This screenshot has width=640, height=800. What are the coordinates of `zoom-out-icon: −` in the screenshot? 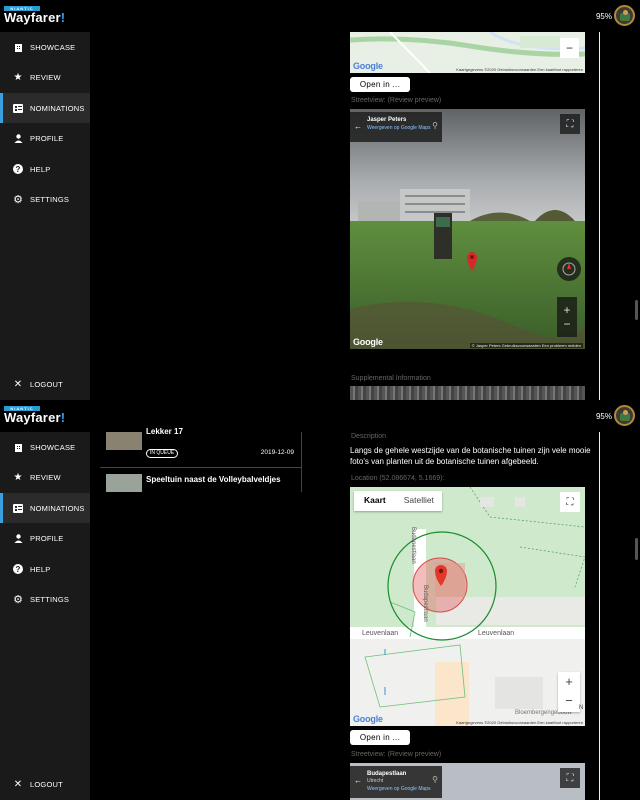 It's located at (566, 324).